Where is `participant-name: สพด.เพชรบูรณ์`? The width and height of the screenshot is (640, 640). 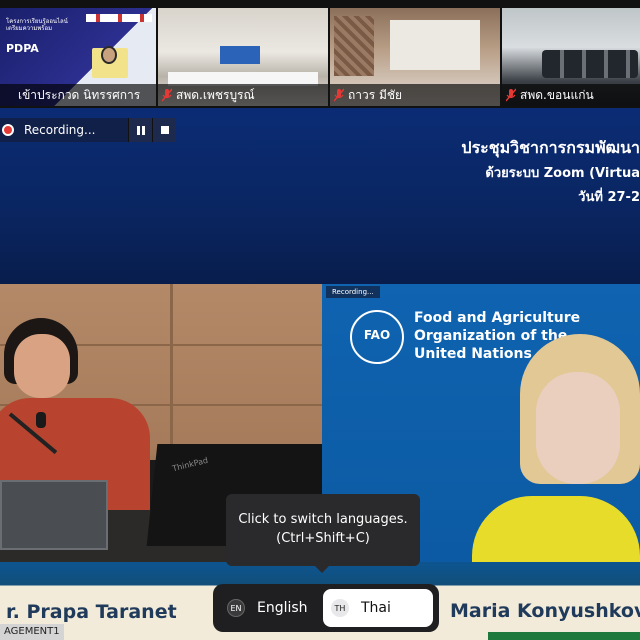
participant-name: สพด.เพชรบูรณ์ is located at coordinates (243, 95).